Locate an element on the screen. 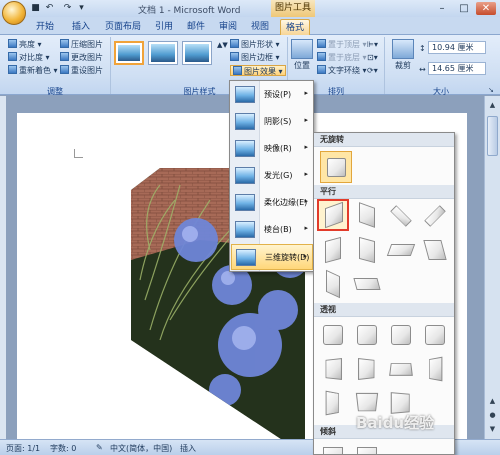 This screenshot has height=455, width=500. menu-item-glow: 发光(G) ▸ is located at coordinates (272, 176).